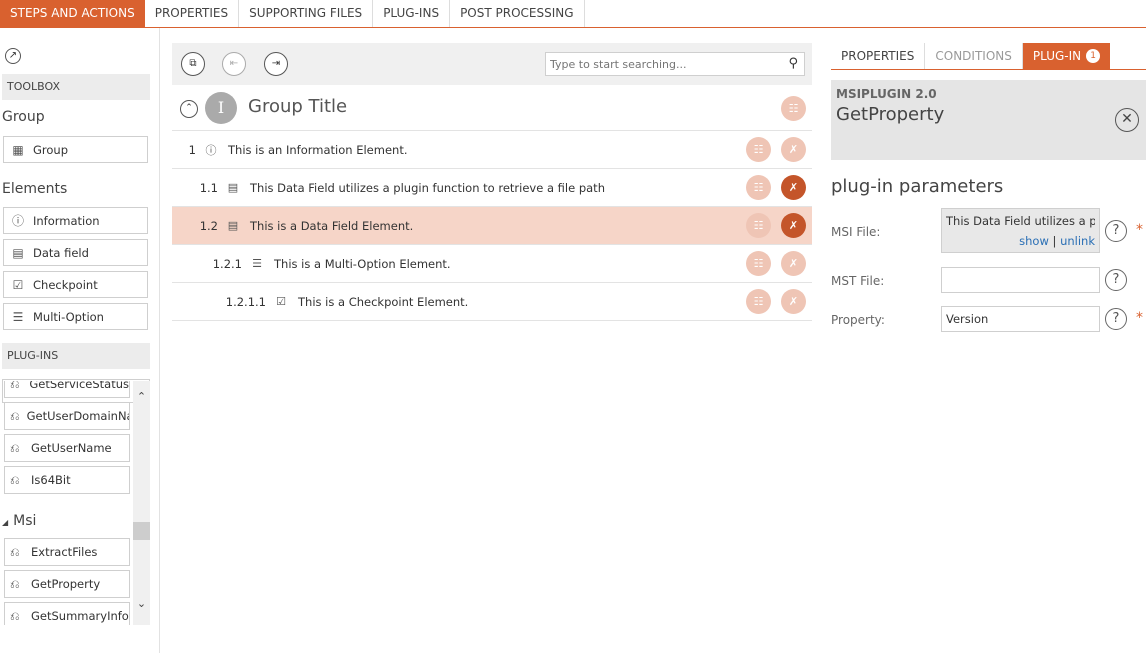 Image resolution: width=1146 pixels, height=653 pixels. What do you see at coordinates (492, 226) in the screenshot?
I see `element-row-selected: 1.2 ▤ This is a Data Field Element. ☷ ✗` at bounding box center [492, 226].